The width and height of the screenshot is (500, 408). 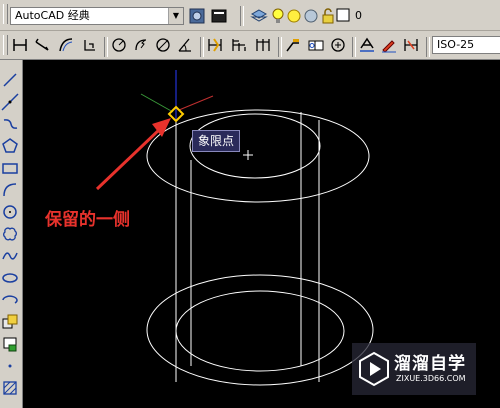 I want to click on dimension-style-select: ISO-25, so click(x=466, y=45).